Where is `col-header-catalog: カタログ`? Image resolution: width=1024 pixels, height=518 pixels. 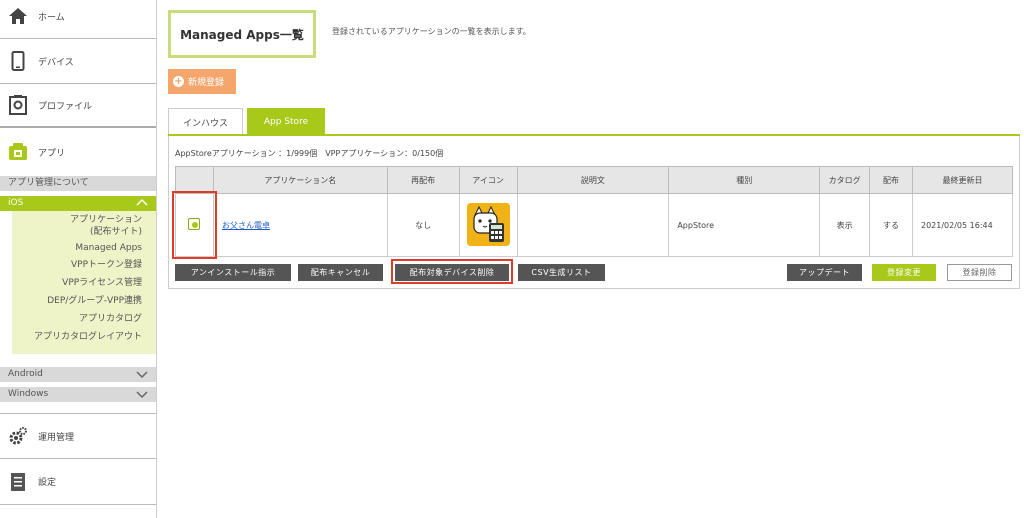
col-header-catalog: カタログ is located at coordinates (845, 180).